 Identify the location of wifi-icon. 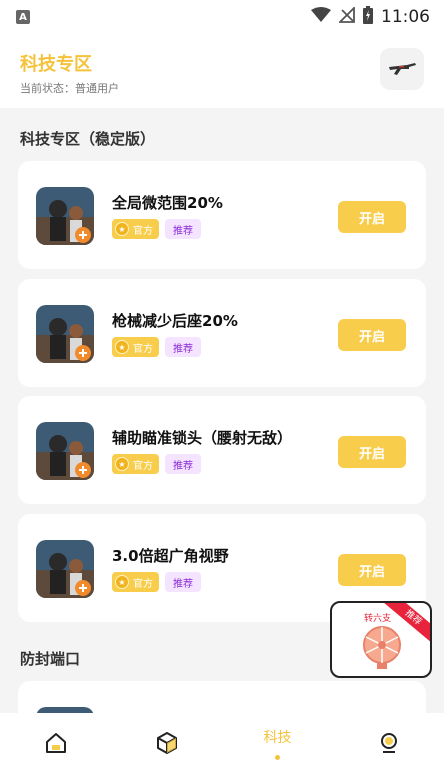
(321, 17).